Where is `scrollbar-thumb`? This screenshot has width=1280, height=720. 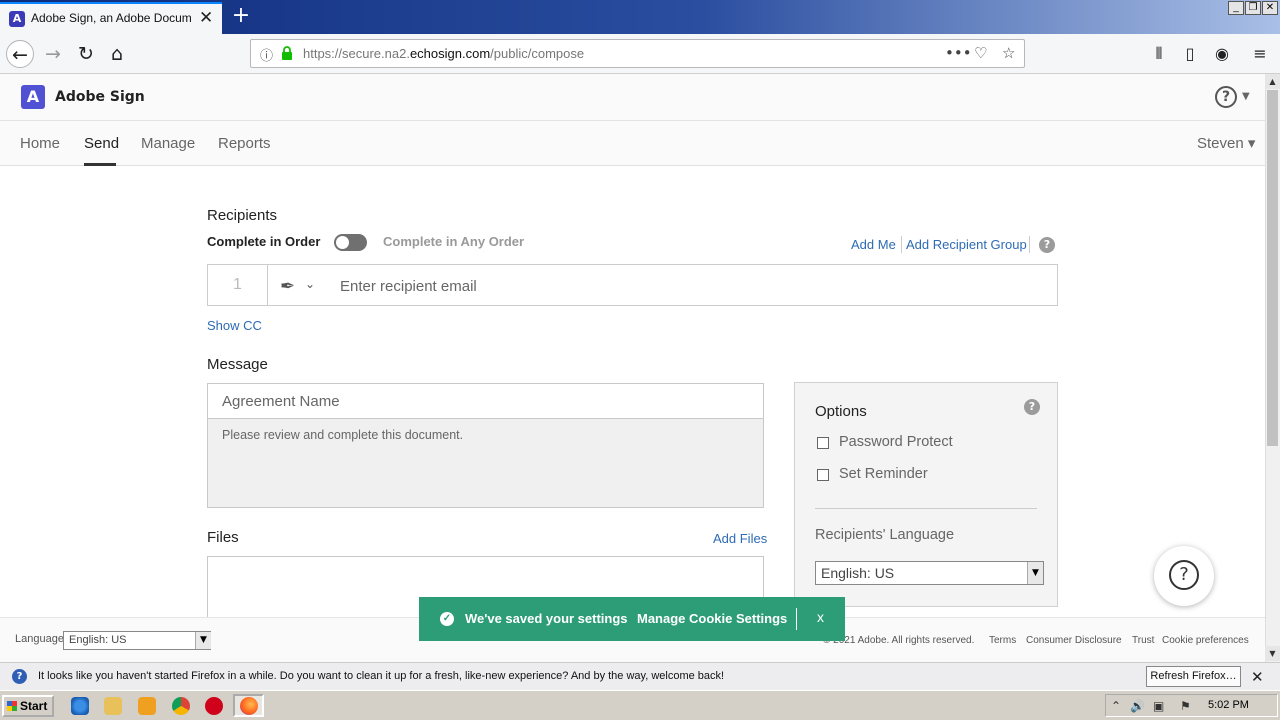
scrollbar-thumb is located at coordinates (1272, 268).